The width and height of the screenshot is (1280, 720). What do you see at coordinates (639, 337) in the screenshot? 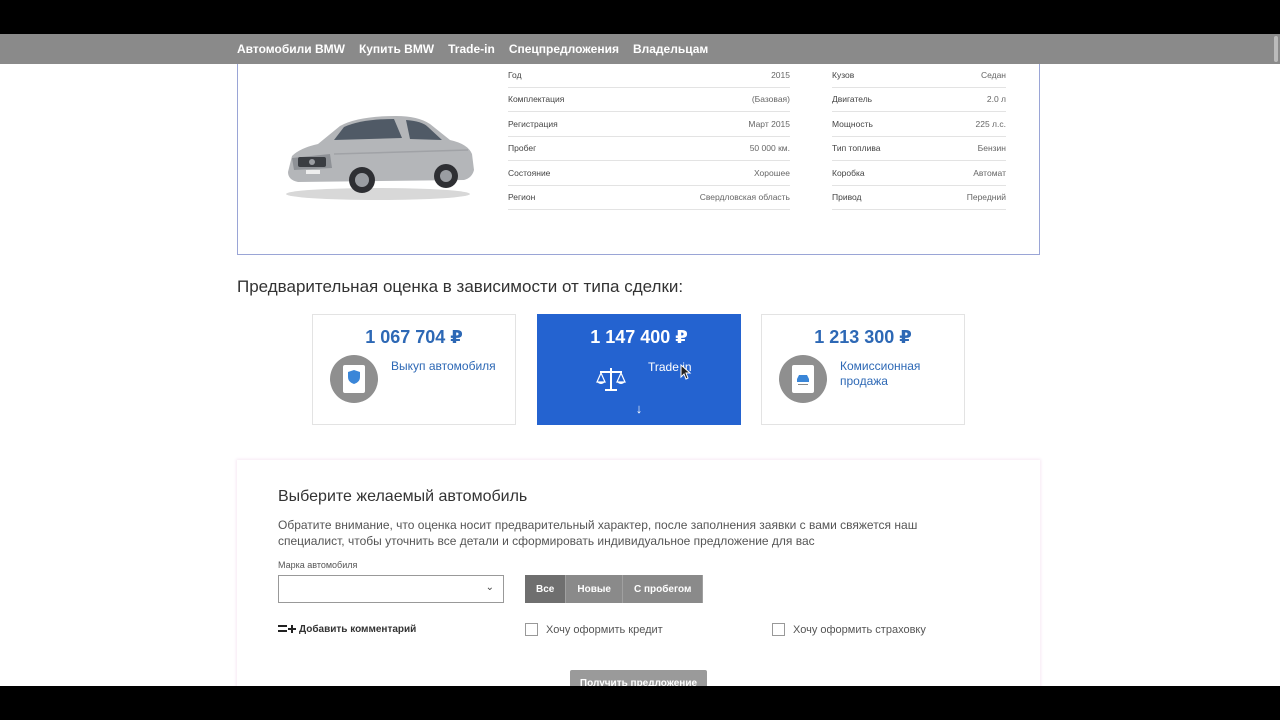
I see `option-price: 1 147 400 ₽` at bounding box center [639, 337].